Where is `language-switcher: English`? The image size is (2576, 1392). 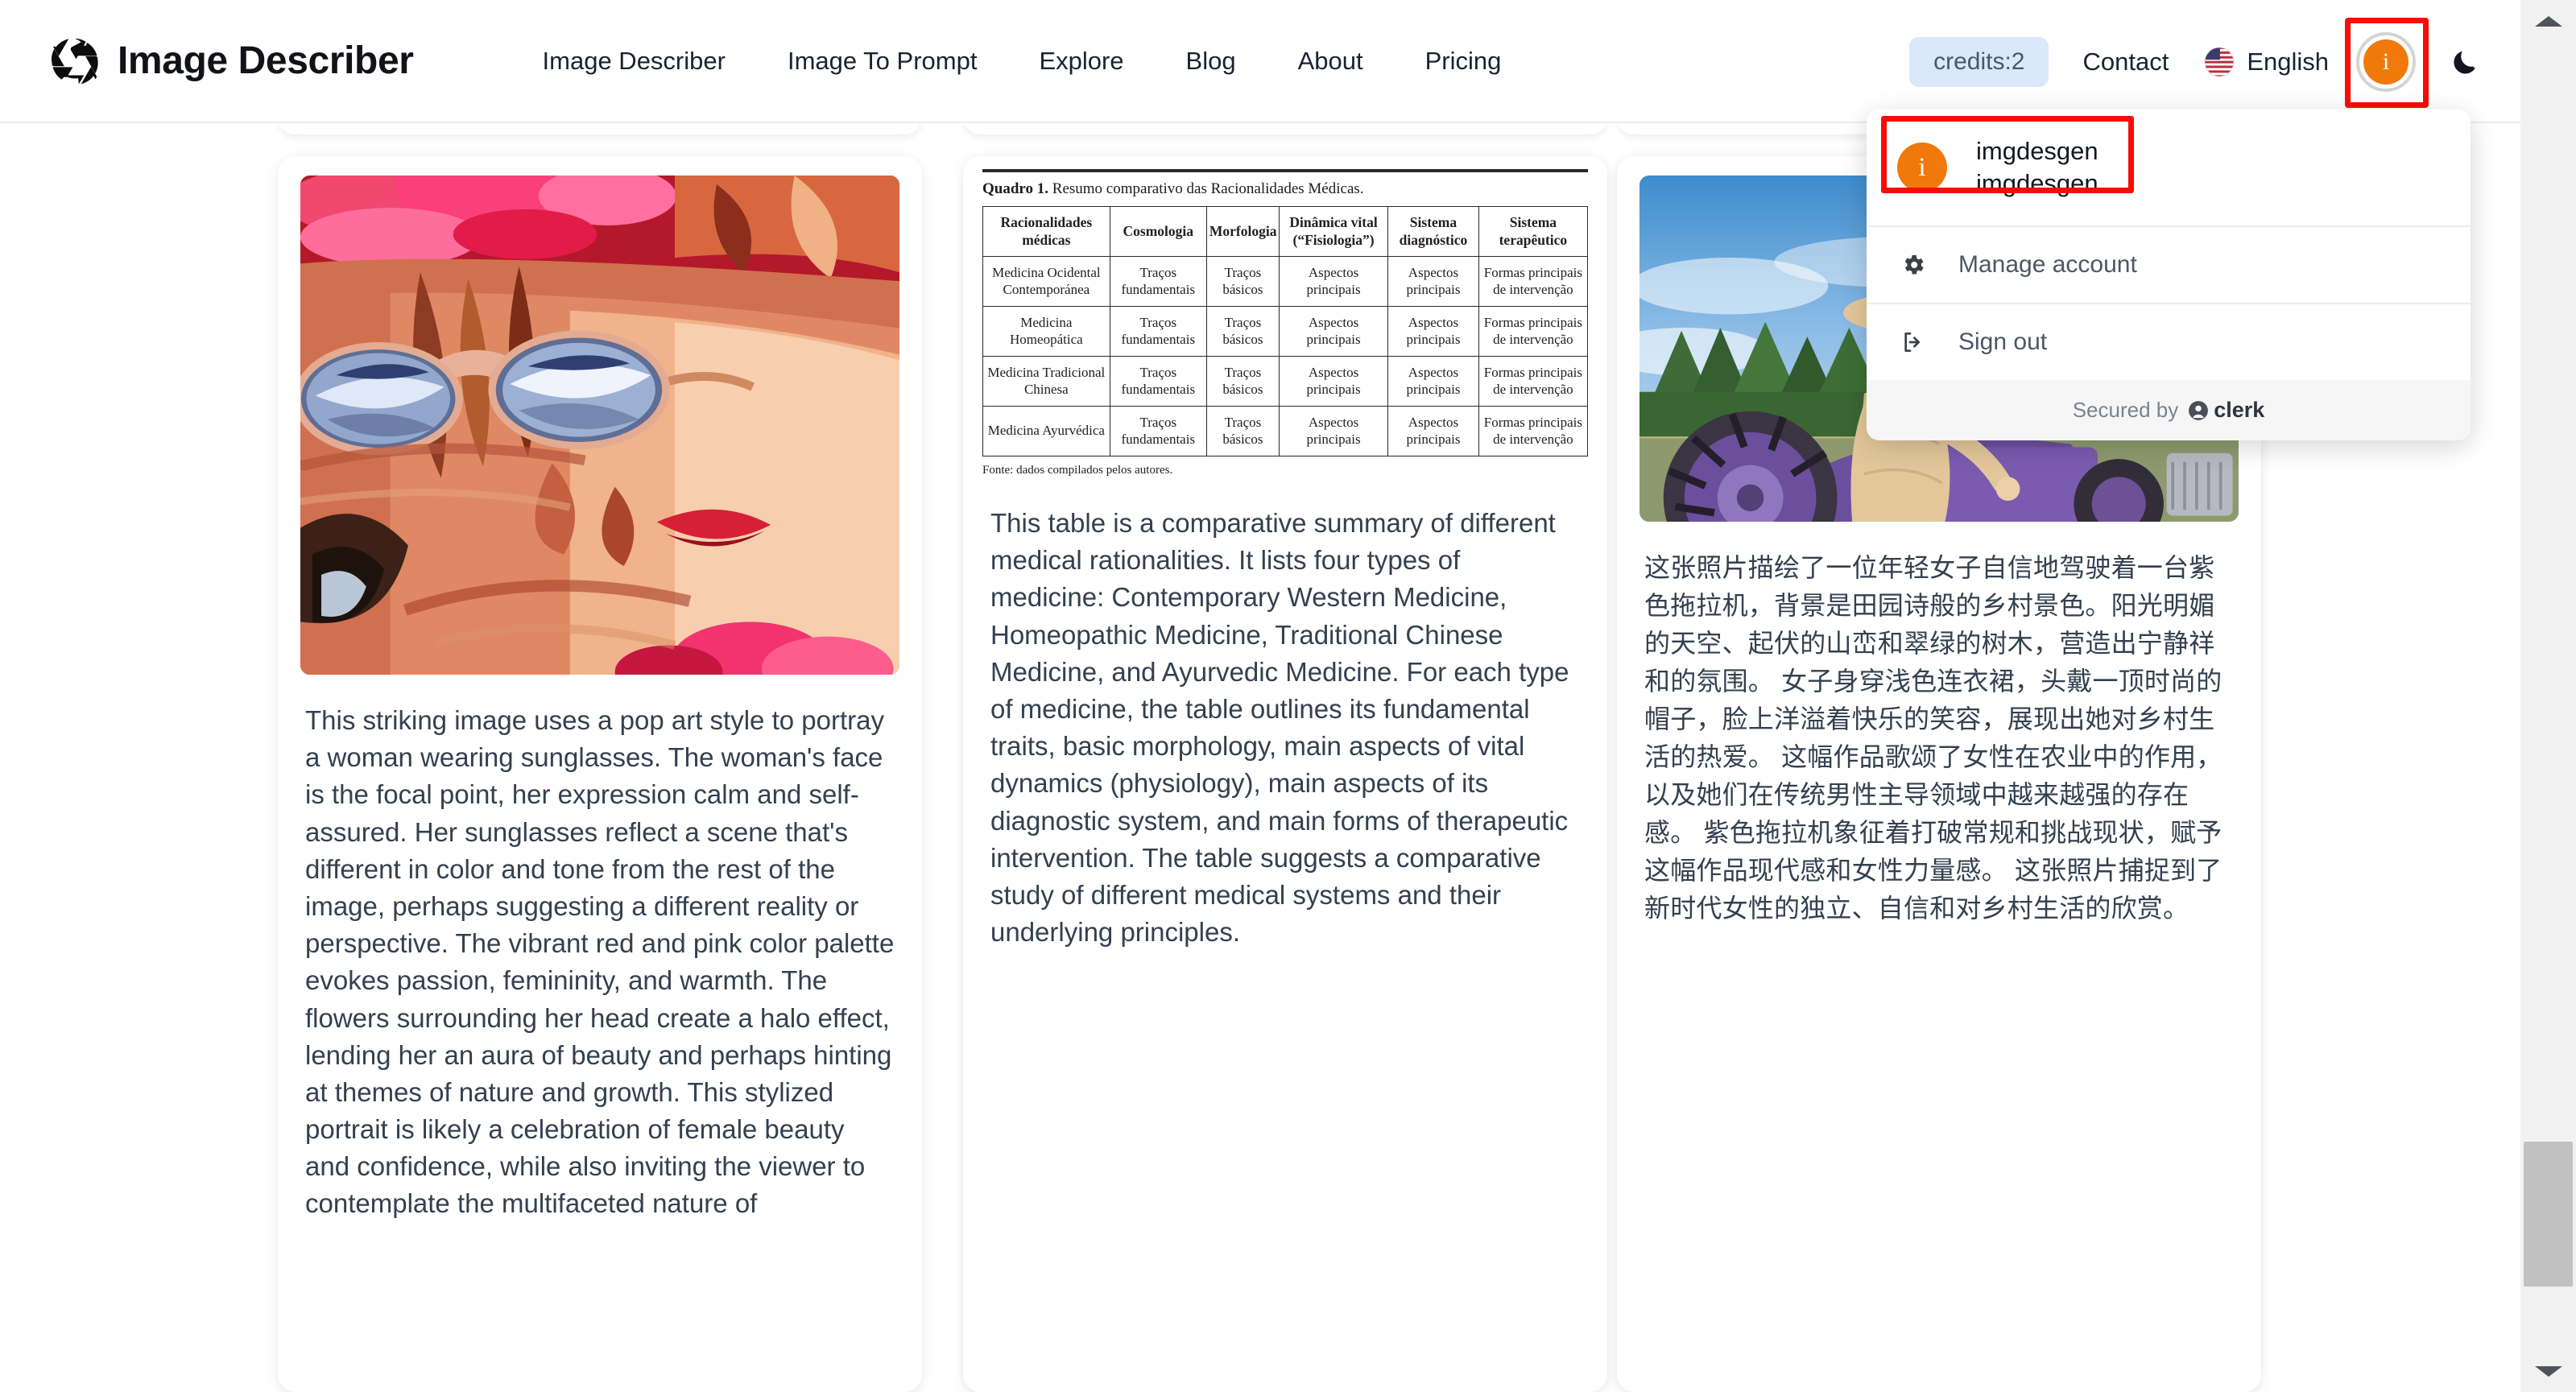
language-switcher: English is located at coordinates (2266, 61).